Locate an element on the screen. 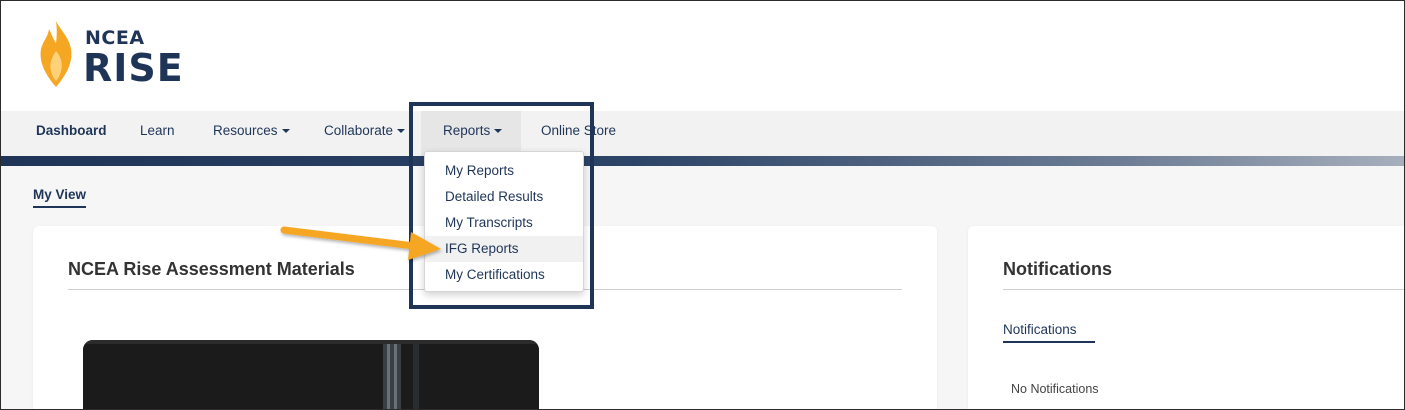  site-logo: NCEA RISE is located at coordinates (110, 56).